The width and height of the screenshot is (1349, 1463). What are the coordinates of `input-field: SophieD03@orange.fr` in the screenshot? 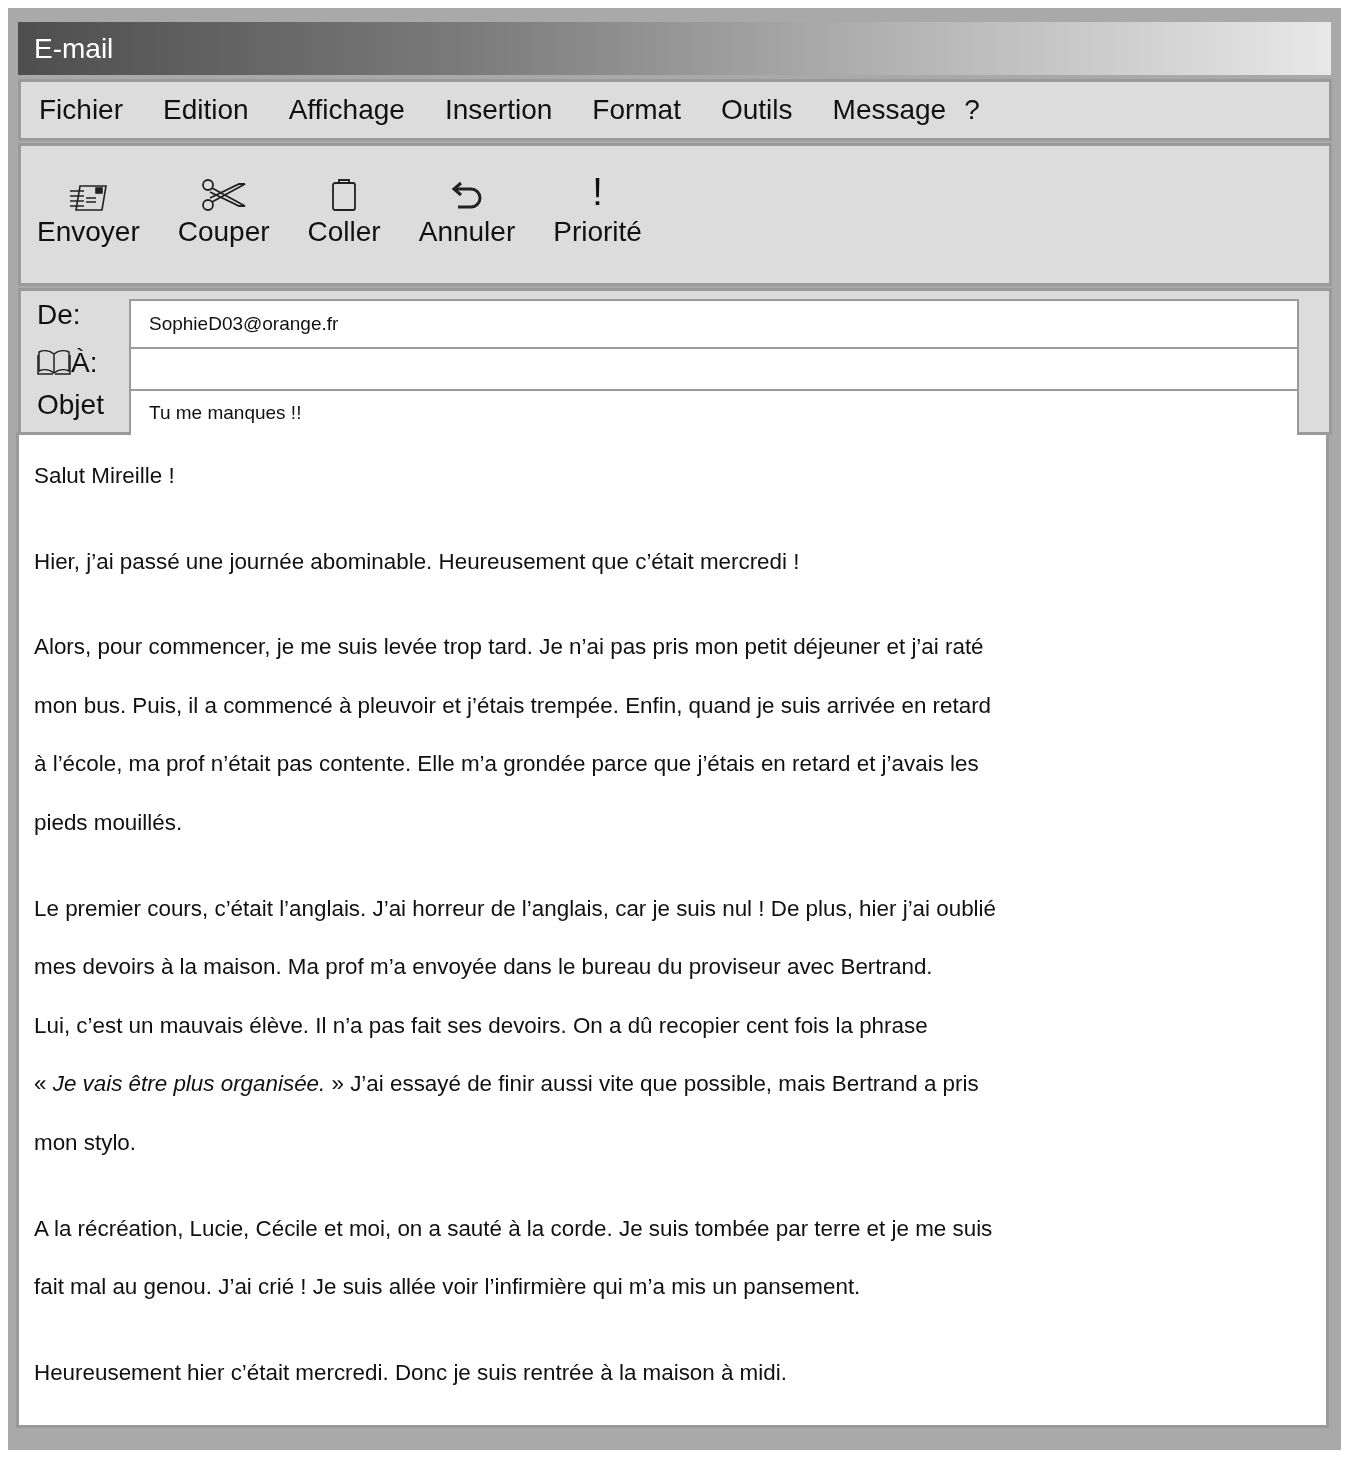 It's located at (714, 323).